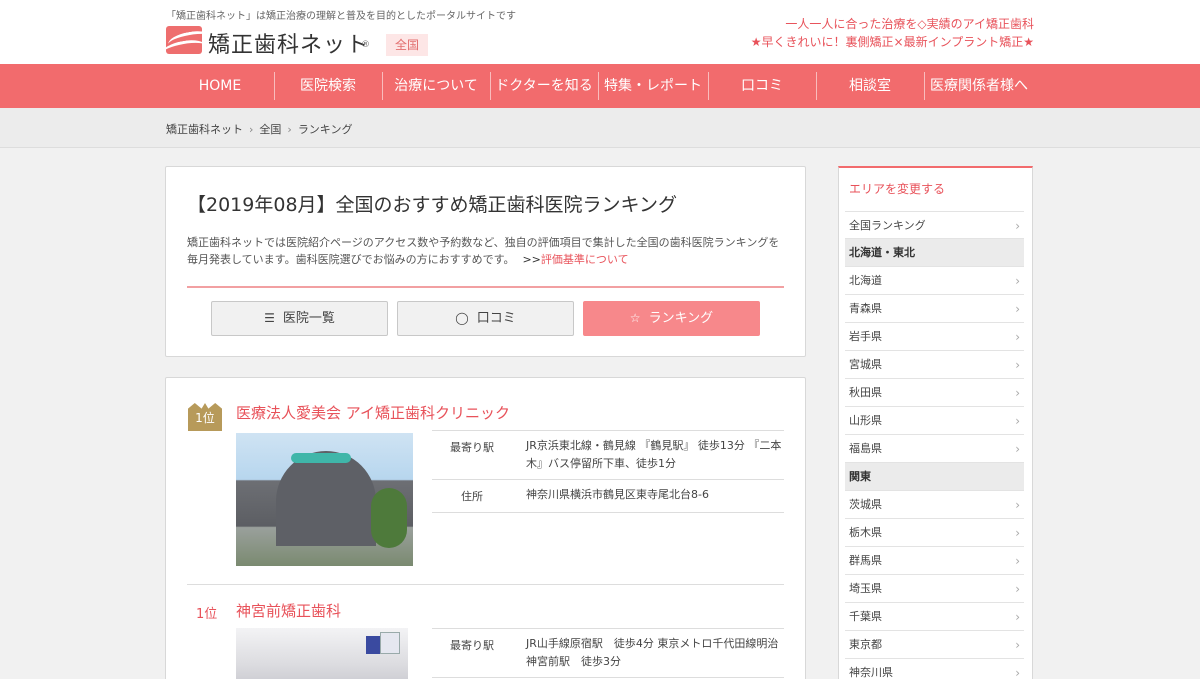 The image size is (1200, 679). What do you see at coordinates (585, 259) in the screenshot?
I see `evaluation-criteria-link: 評価基準について` at bounding box center [585, 259].